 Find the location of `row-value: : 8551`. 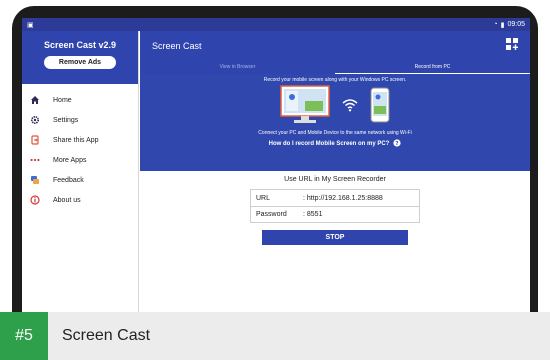

row-value: : 8551 is located at coordinates (313, 214).